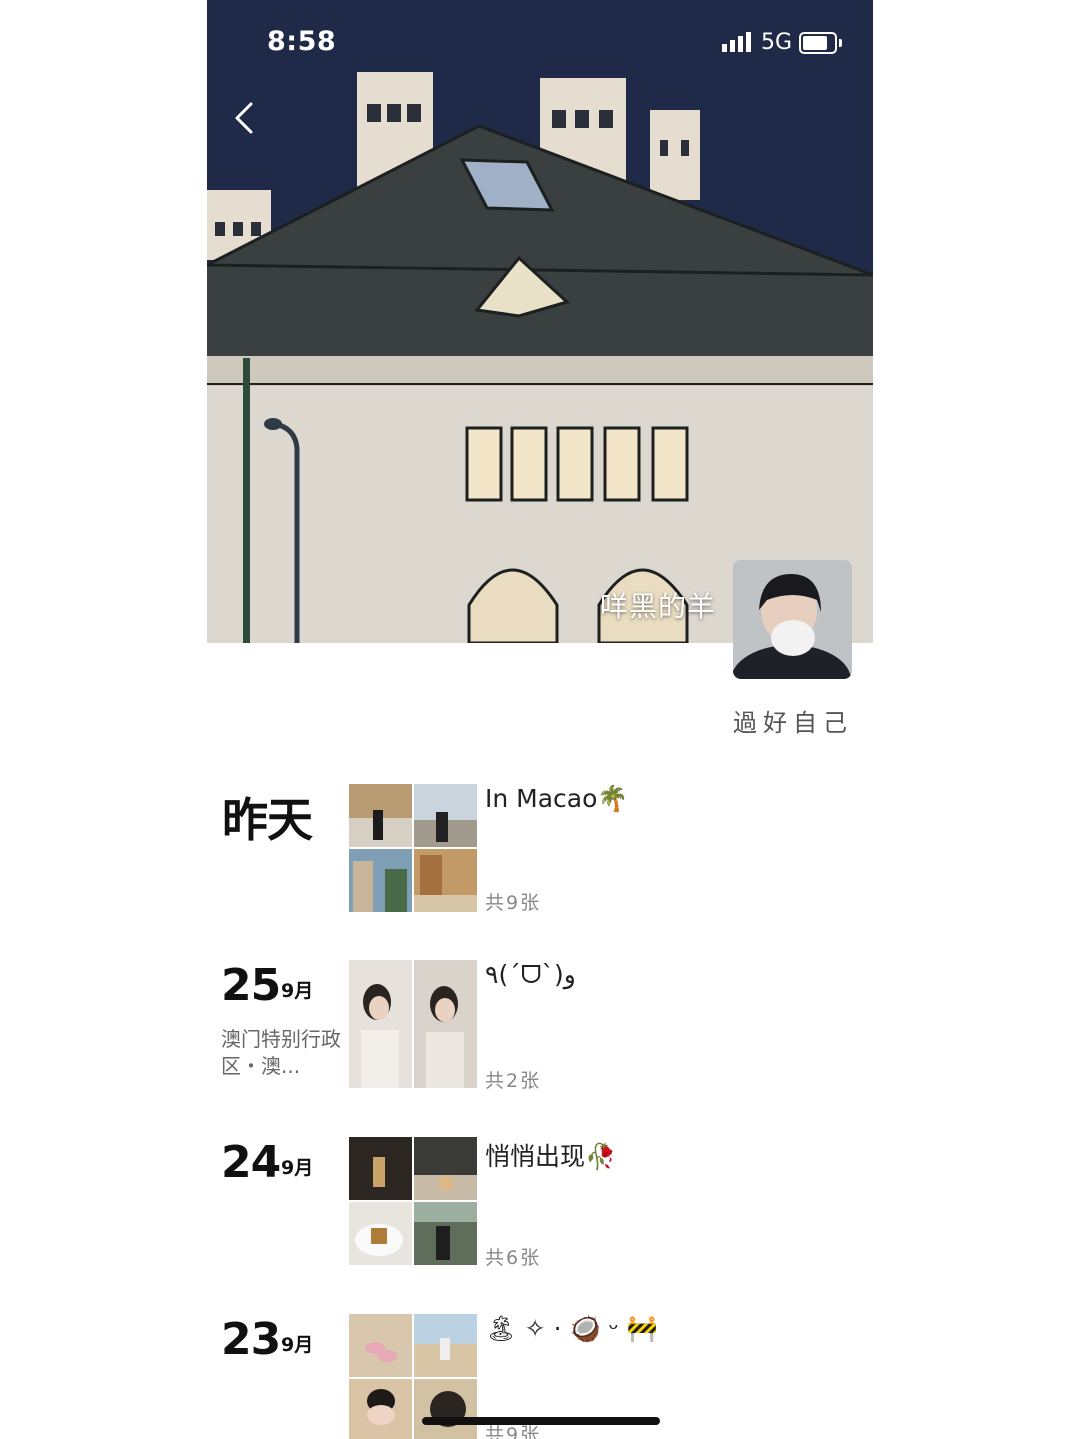 The width and height of the screenshot is (1080, 1439). Describe the element at coordinates (540, 1203) in the screenshot. I see `moment-entry: 24 9月 悄悄出现🥀 共6张` at that location.